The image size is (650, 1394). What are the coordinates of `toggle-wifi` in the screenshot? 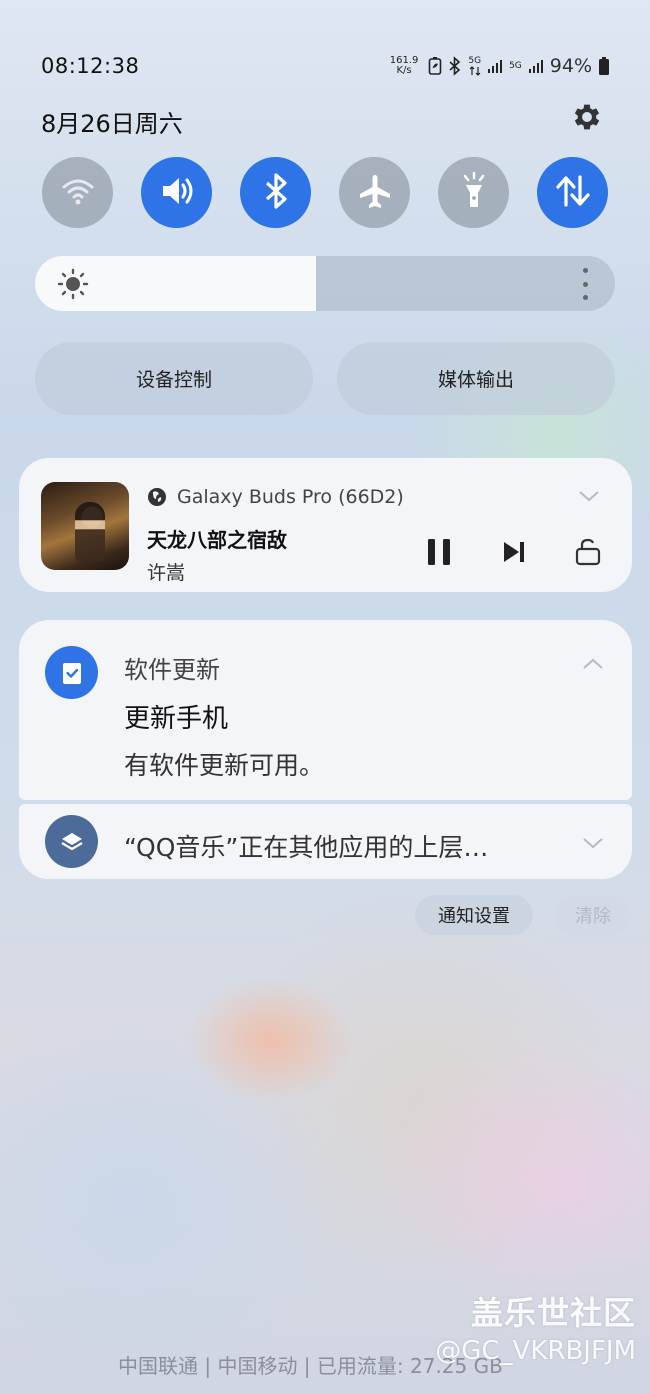 It's located at (77, 192).